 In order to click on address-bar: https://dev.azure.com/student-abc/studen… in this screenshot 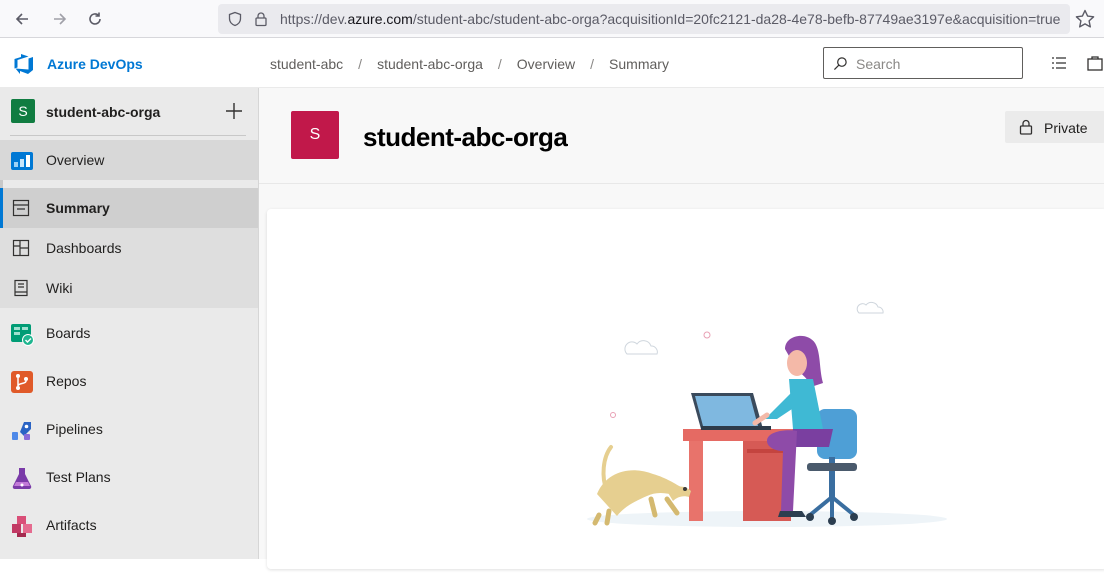, I will do `click(644, 19)`.